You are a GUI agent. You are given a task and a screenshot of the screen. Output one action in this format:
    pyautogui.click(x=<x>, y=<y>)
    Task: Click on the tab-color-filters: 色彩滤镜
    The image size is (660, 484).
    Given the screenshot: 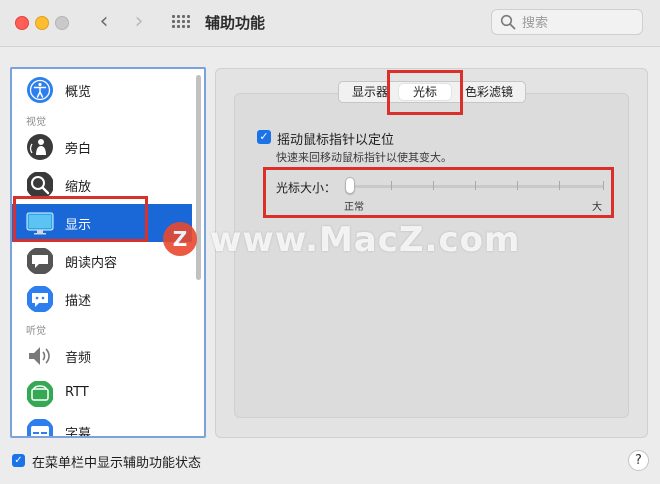 What is the action you would take?
    pyautogui.click(x=489, y=92)
    